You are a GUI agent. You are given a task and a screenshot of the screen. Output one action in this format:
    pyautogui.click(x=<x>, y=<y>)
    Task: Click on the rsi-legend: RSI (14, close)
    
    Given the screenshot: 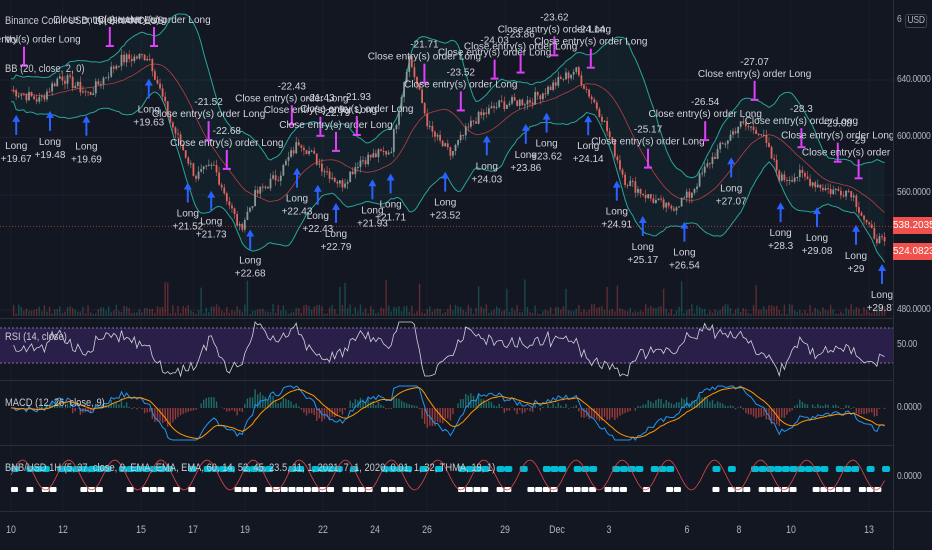 What is the action you would take?
    pyautogui.click(x=36, y=337)
    